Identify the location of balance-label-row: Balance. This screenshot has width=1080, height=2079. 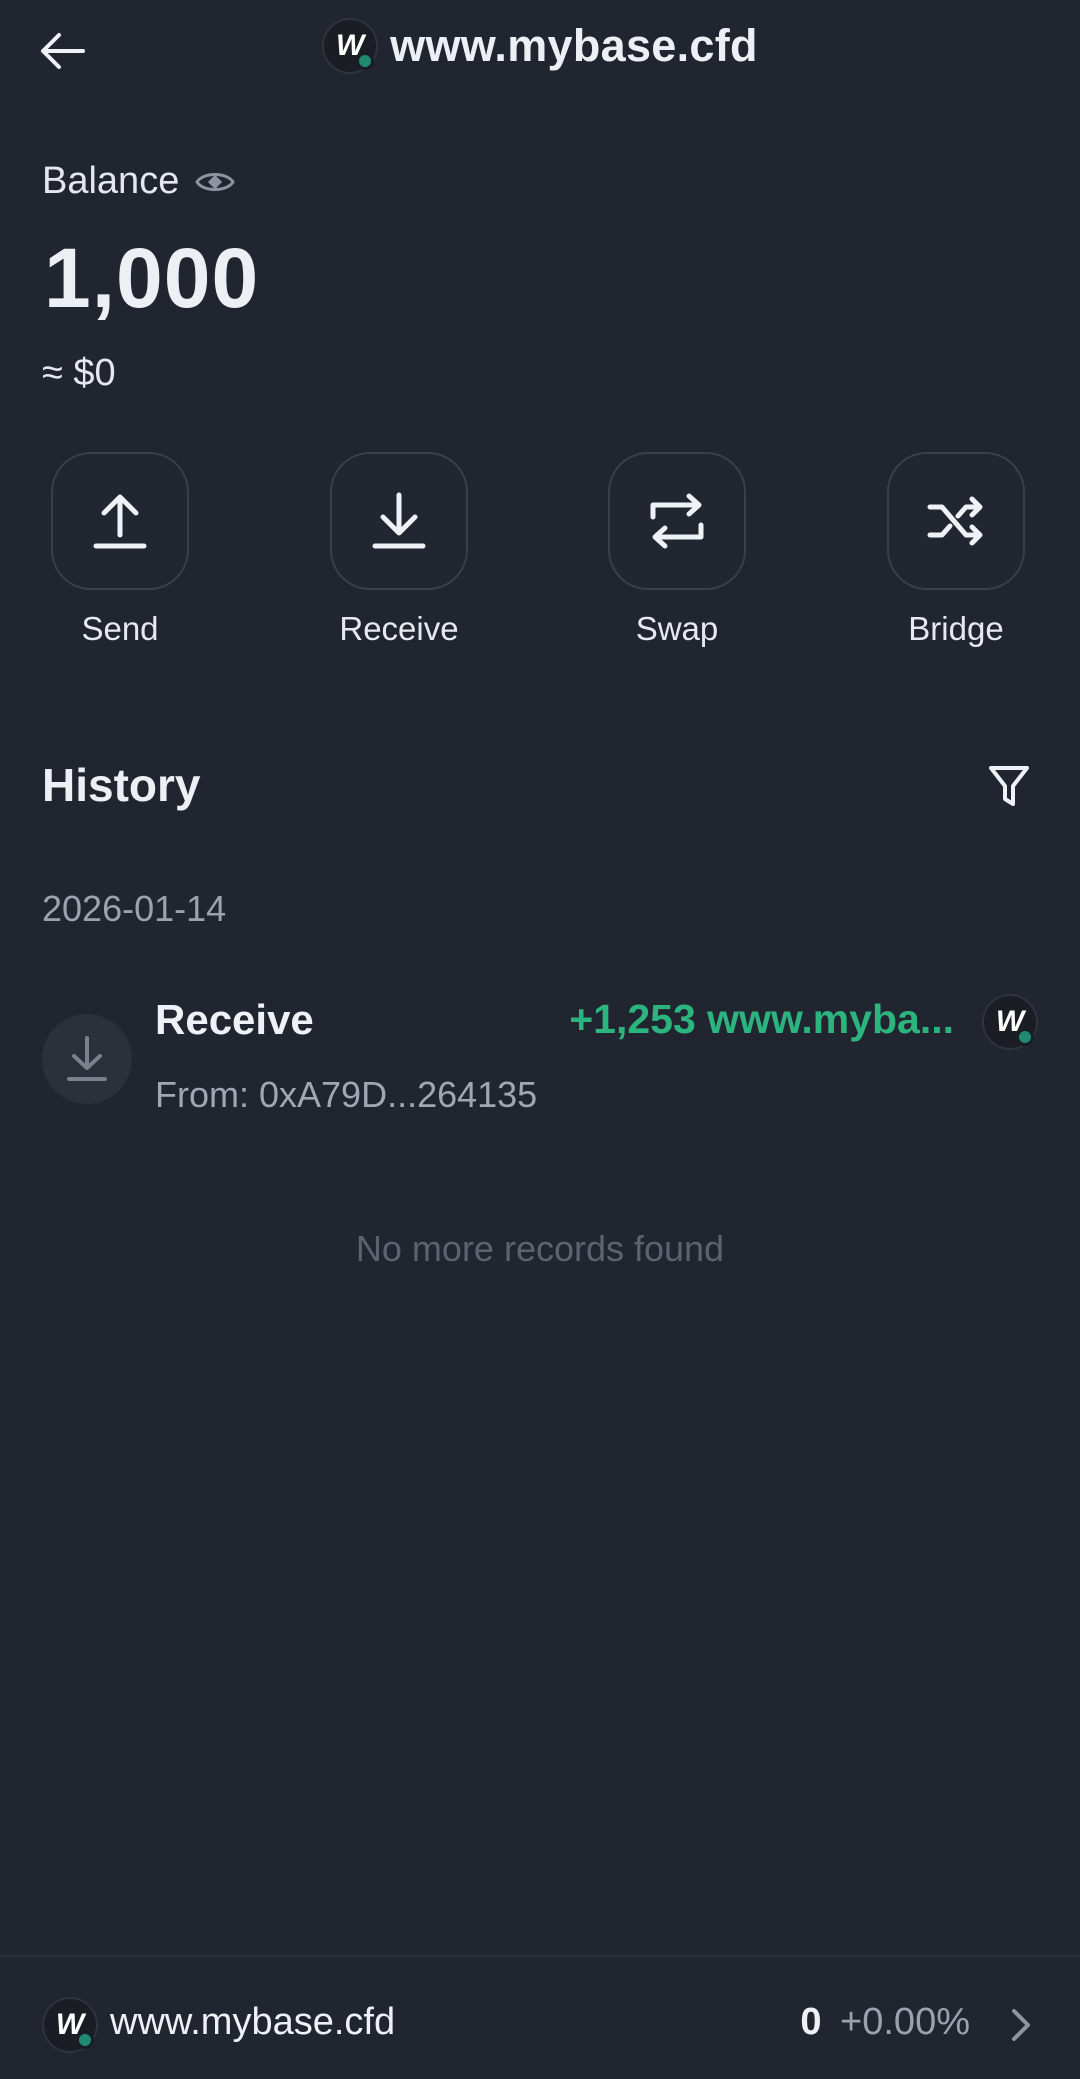
(139, 181).